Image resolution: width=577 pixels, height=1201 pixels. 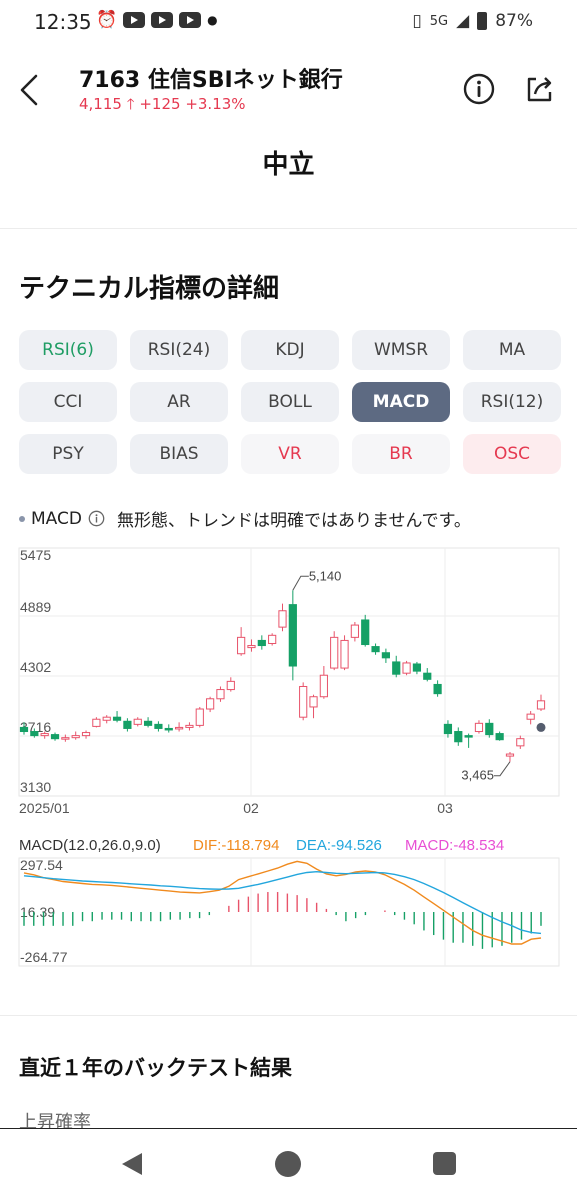 I want to click on indicator-chip-boll: BOLL, so click(x=290, y=402).